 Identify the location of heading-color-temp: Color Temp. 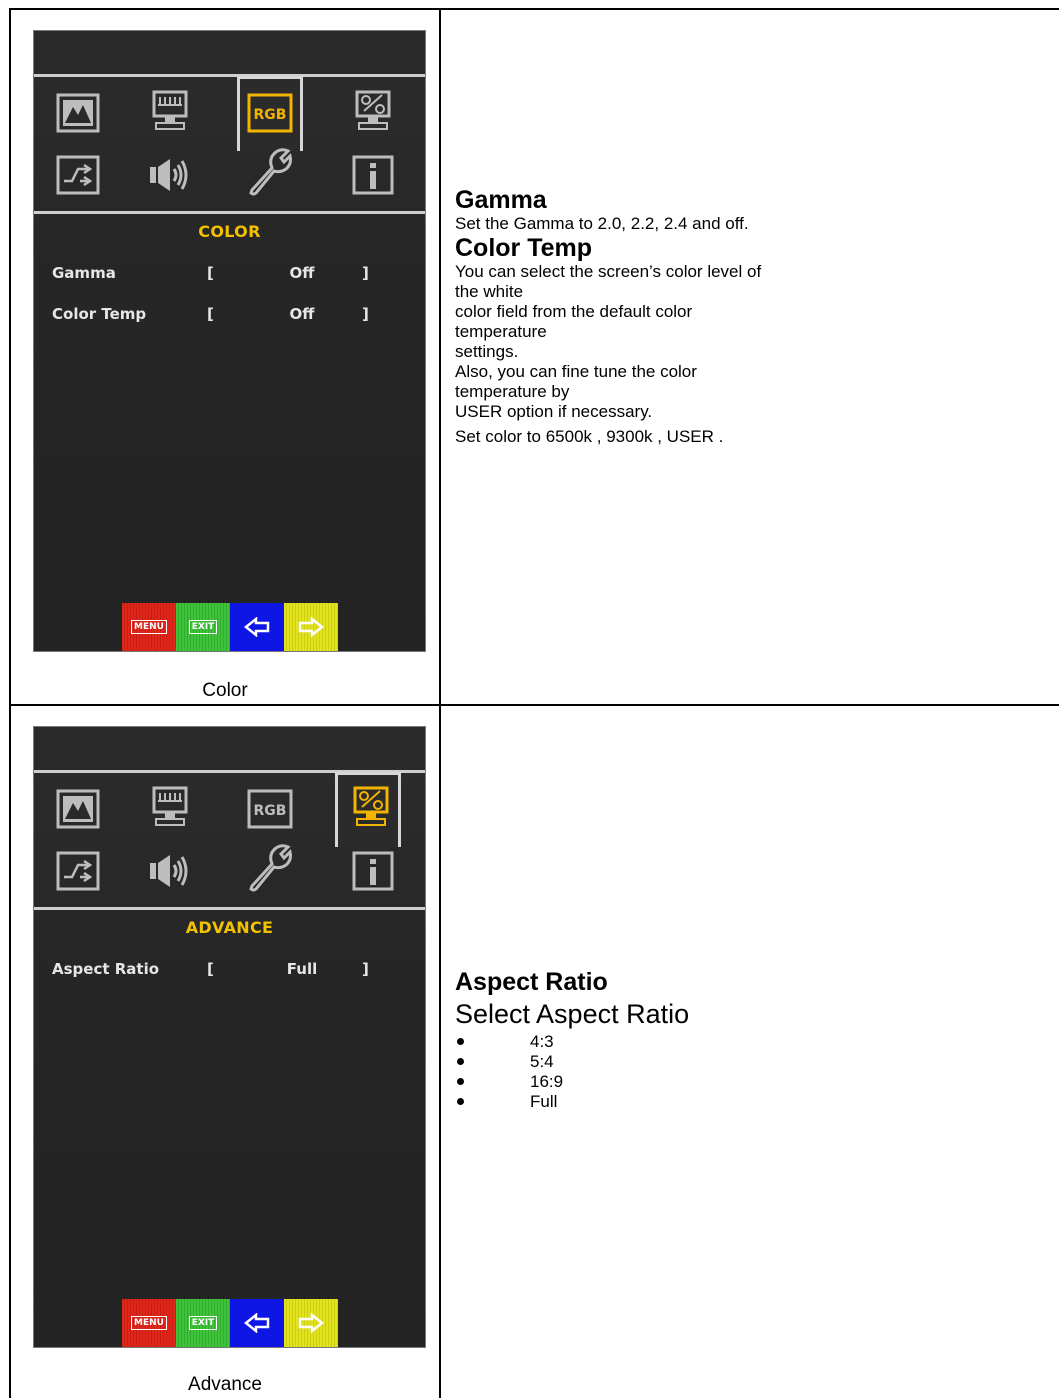
(524, 248).